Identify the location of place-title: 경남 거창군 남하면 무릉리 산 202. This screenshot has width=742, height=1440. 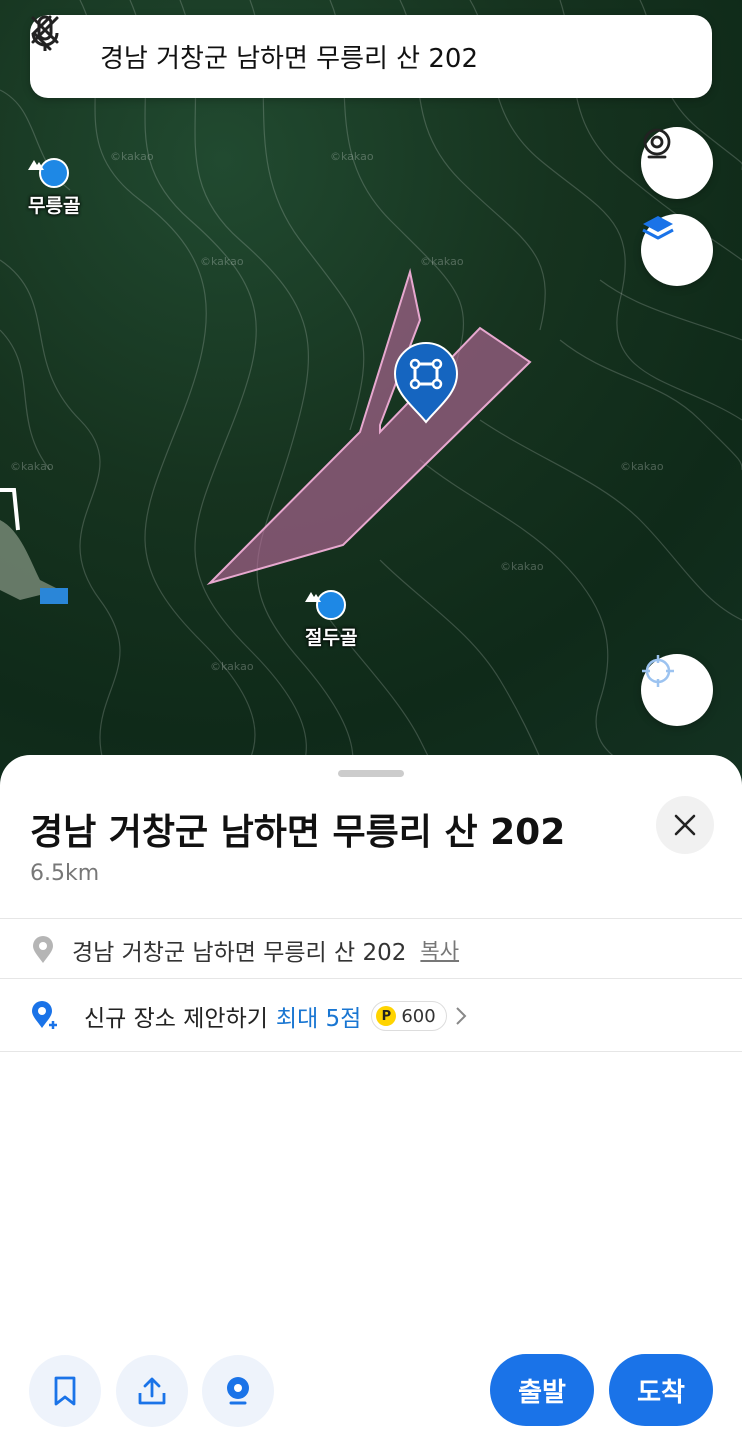
(298, 832).